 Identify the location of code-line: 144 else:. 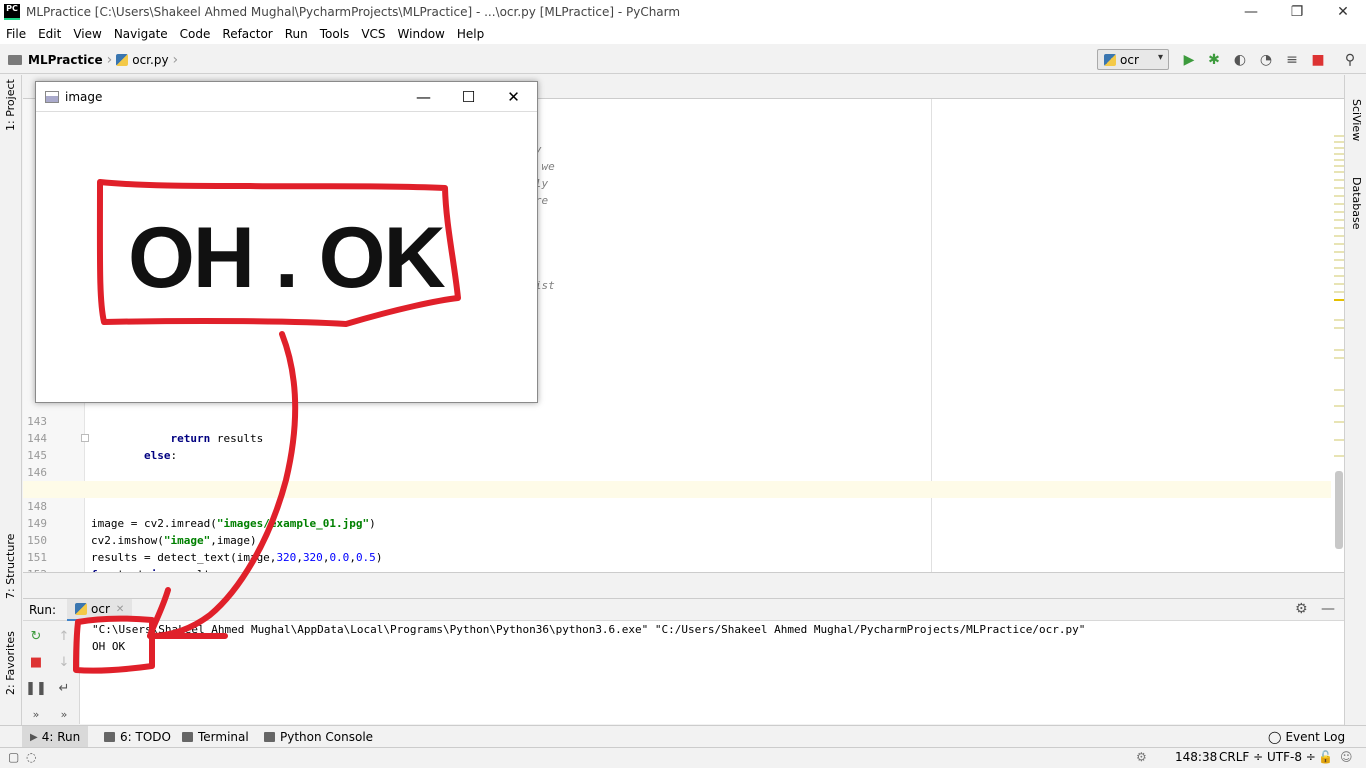
(102, 447).